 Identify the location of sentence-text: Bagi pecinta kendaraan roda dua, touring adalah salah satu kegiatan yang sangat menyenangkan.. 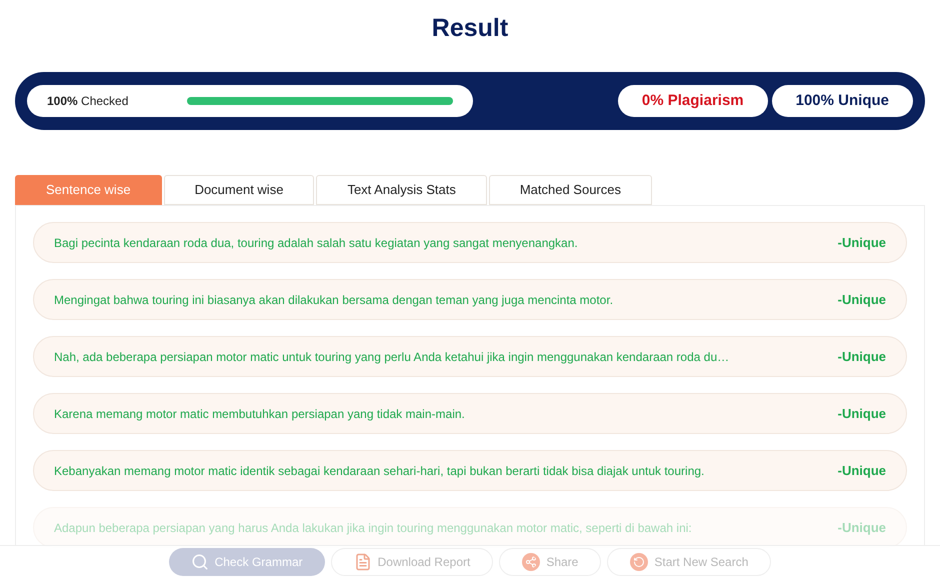
(316, 243).